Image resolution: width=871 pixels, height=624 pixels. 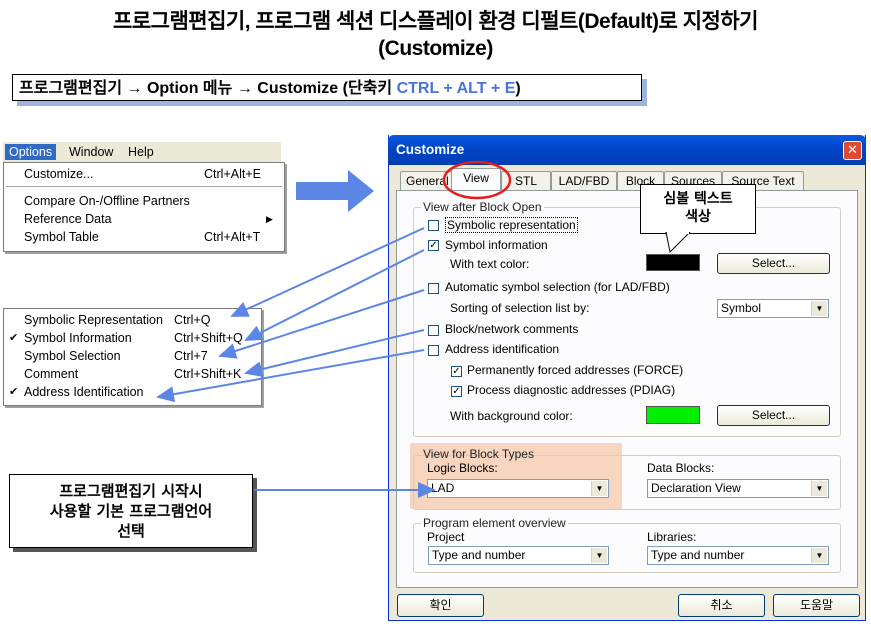 I want to click on arrow-symbolic-representation, so click(x=327, y=272).